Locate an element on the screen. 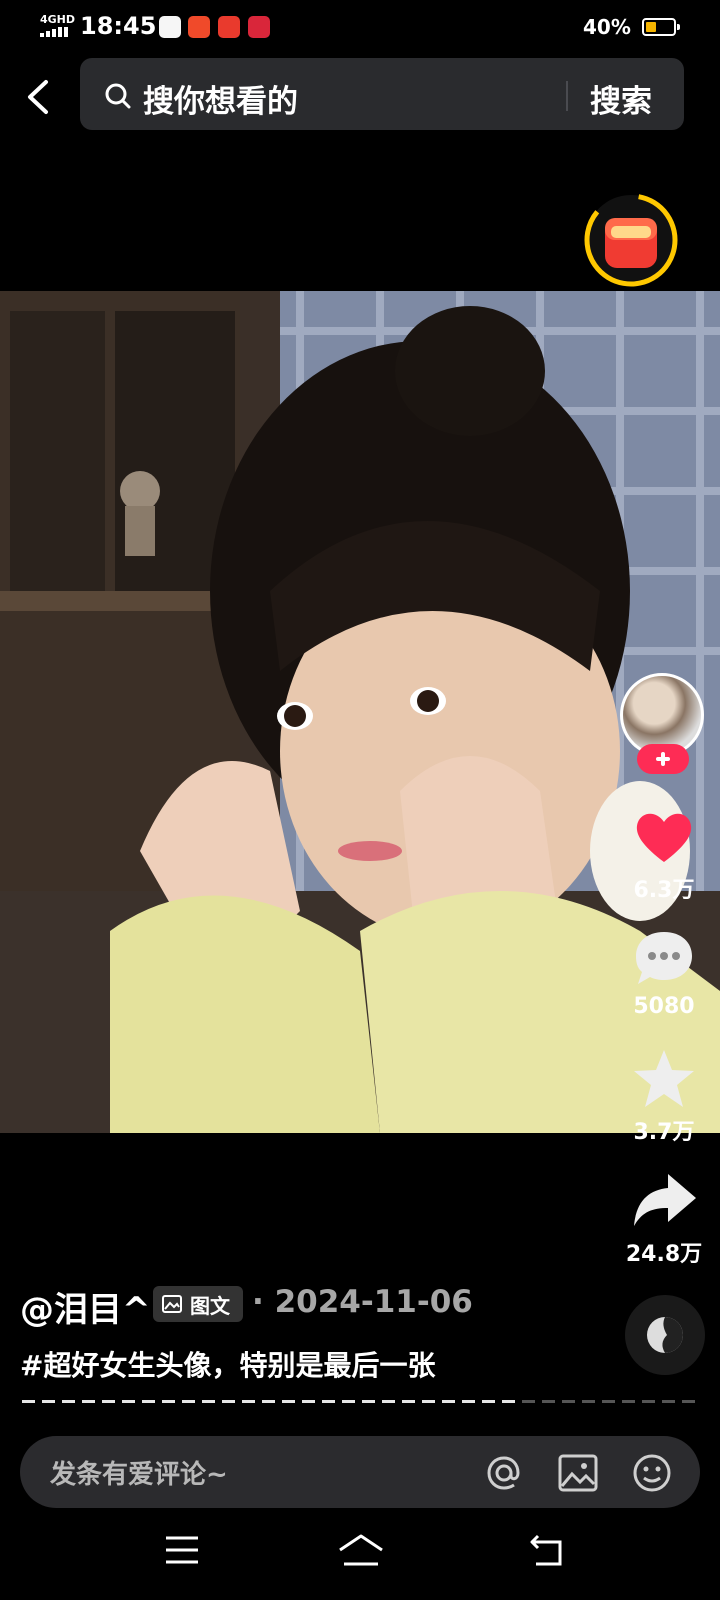  search-icon is located at coordinates (118, 96).